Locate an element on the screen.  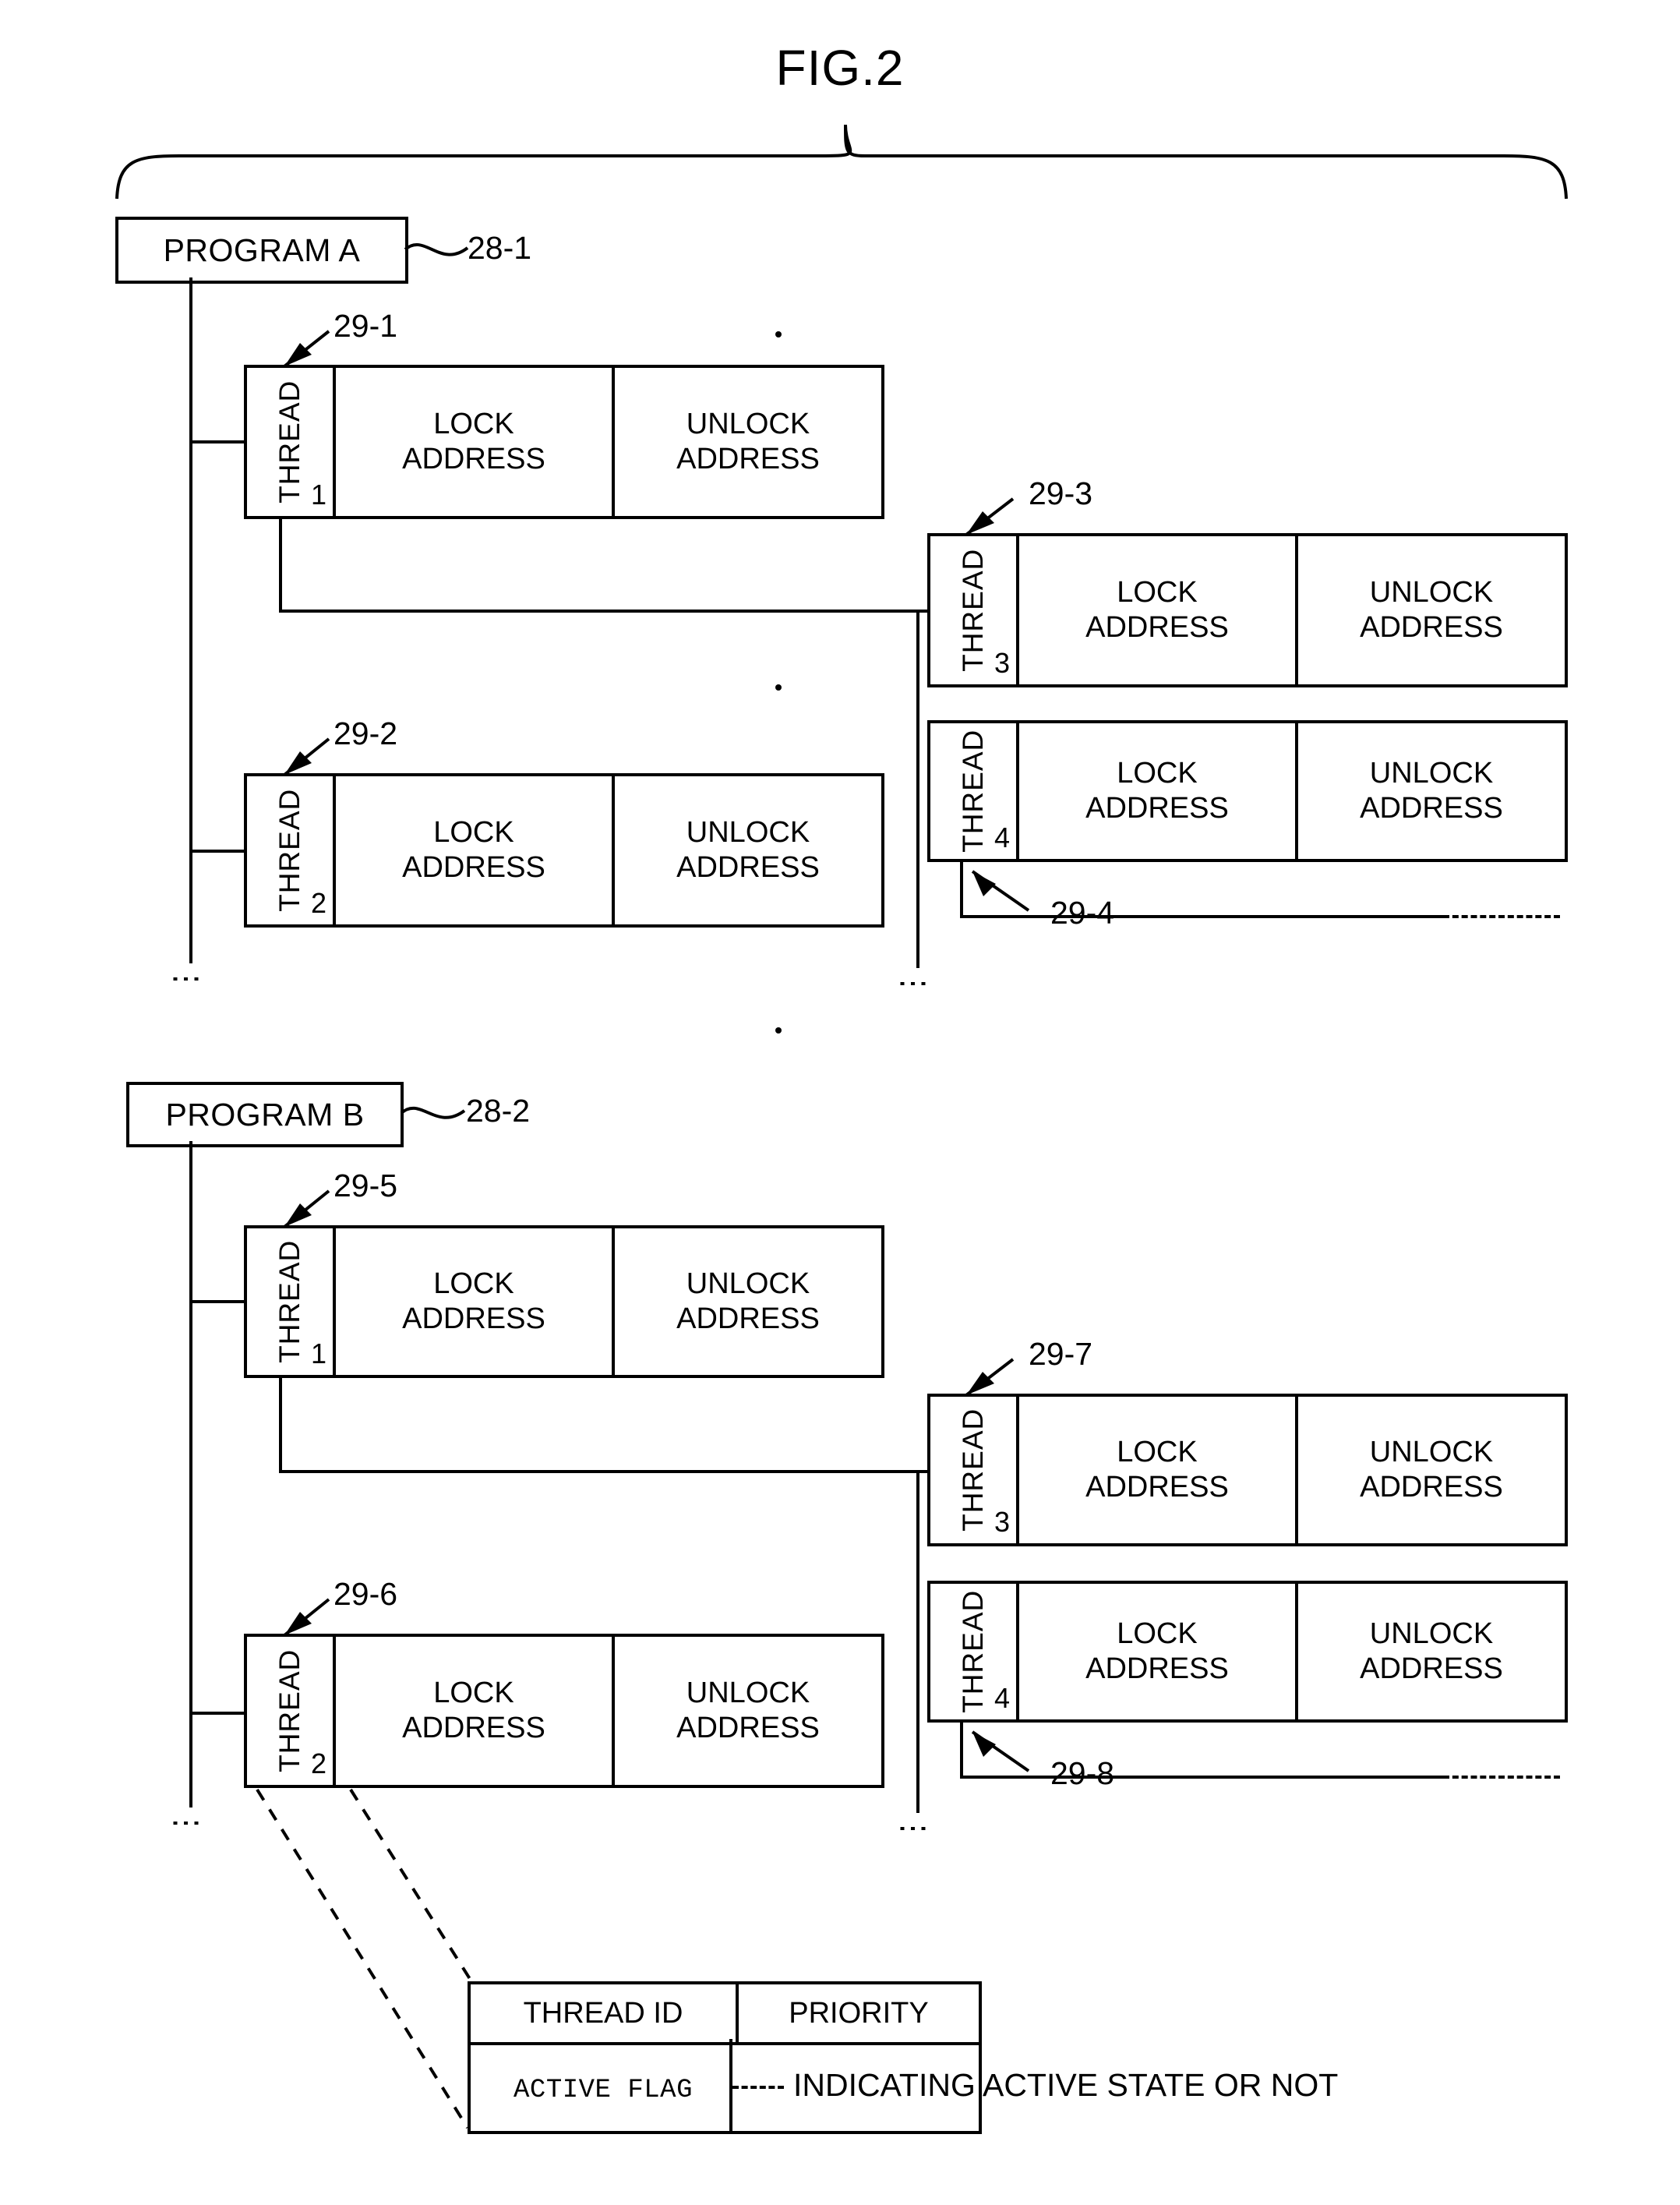
active-flag-cell: ACTIVE FLAG is located at coordinates (603, 2090).